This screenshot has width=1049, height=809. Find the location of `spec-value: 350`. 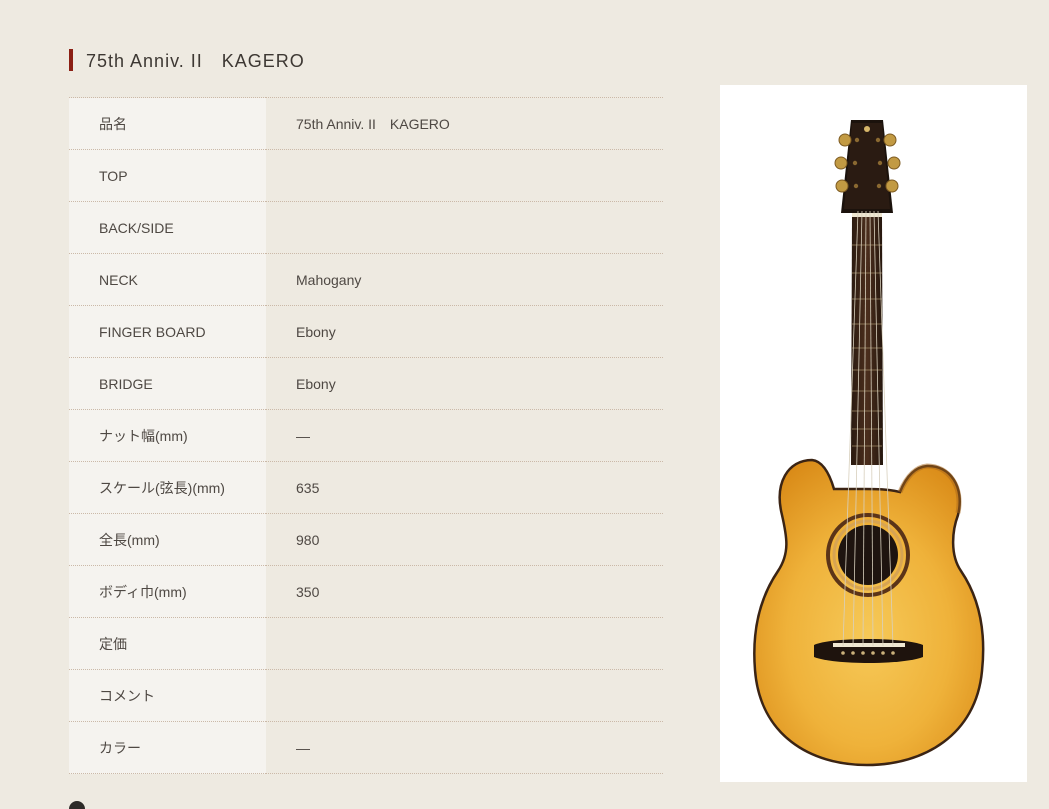

spec-value: 350 is located at coordinates (308, 591).